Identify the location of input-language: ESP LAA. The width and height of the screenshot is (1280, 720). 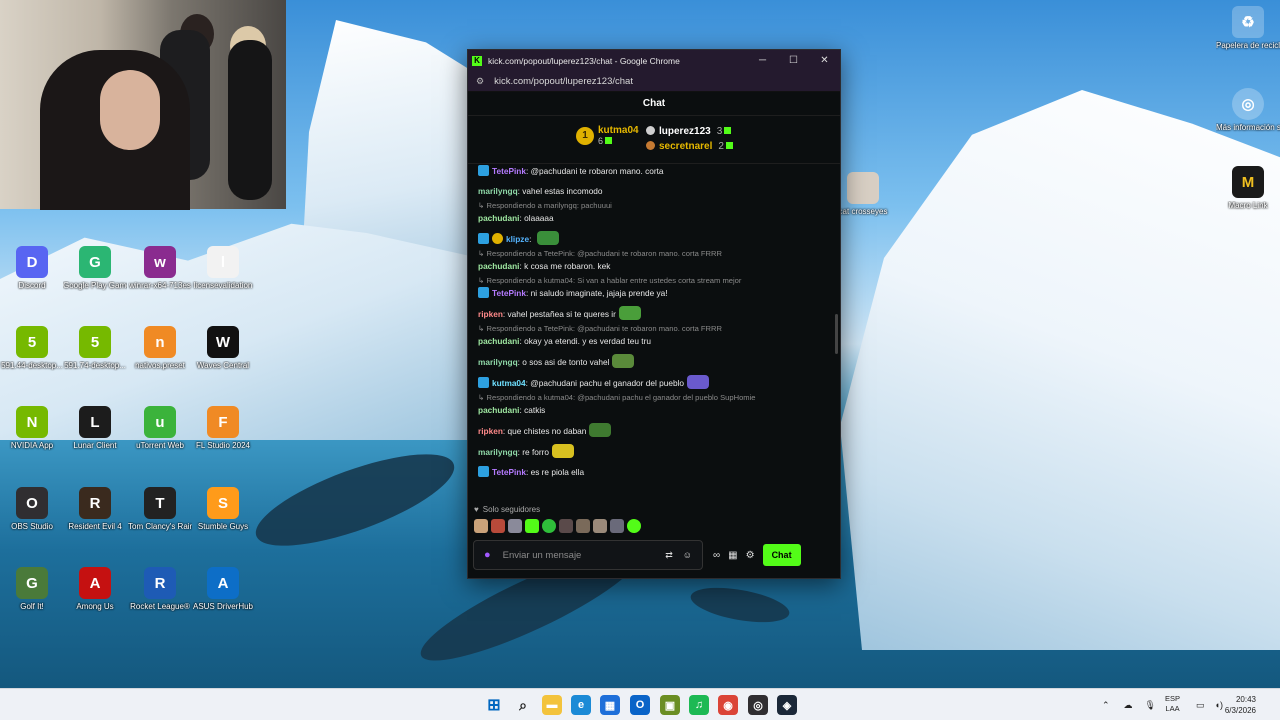
(1172, 704).